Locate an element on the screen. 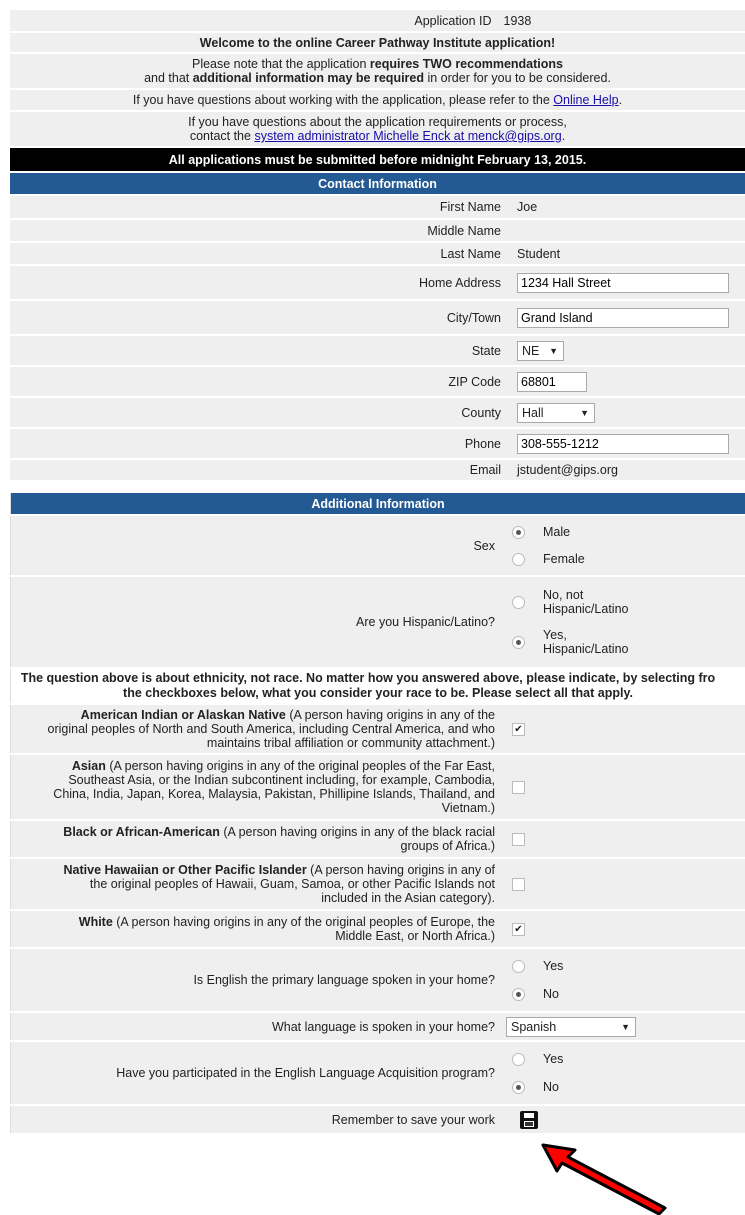  sex-female-label: Female is located at coordinates (564, 559).